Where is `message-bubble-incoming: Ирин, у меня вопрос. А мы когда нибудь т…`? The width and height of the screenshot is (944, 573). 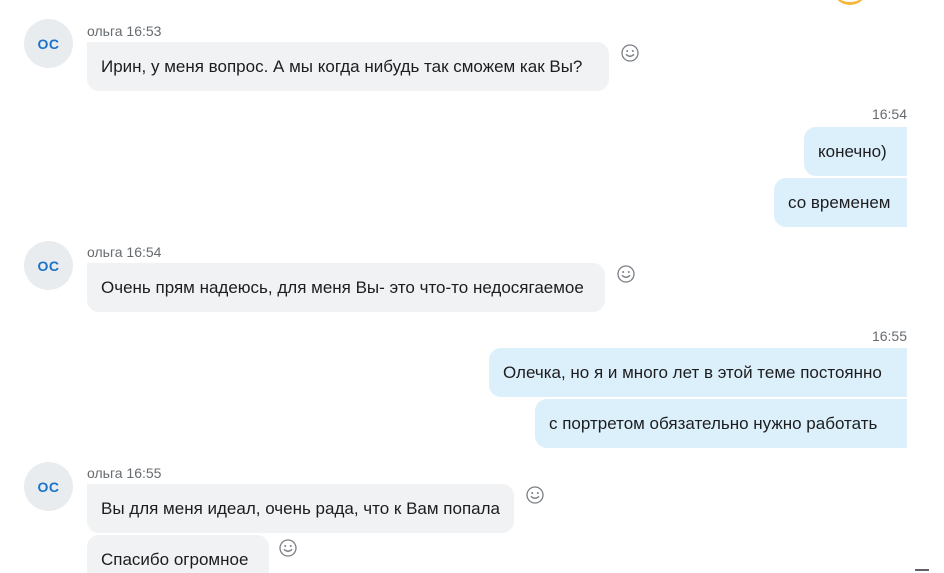 message-bubble-incoming: Ирин, у меня вопрос. А мы когда нибудь т… is located at coordinates (348, 66).